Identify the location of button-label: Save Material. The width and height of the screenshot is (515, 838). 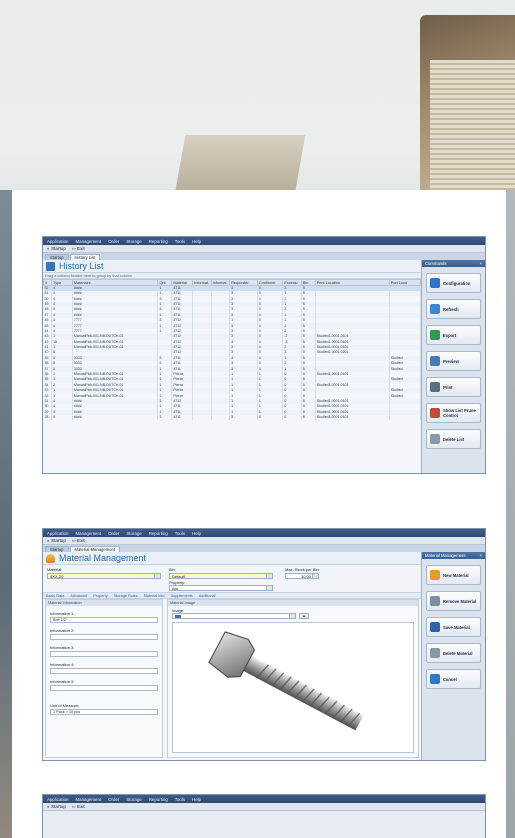
(456, 627).